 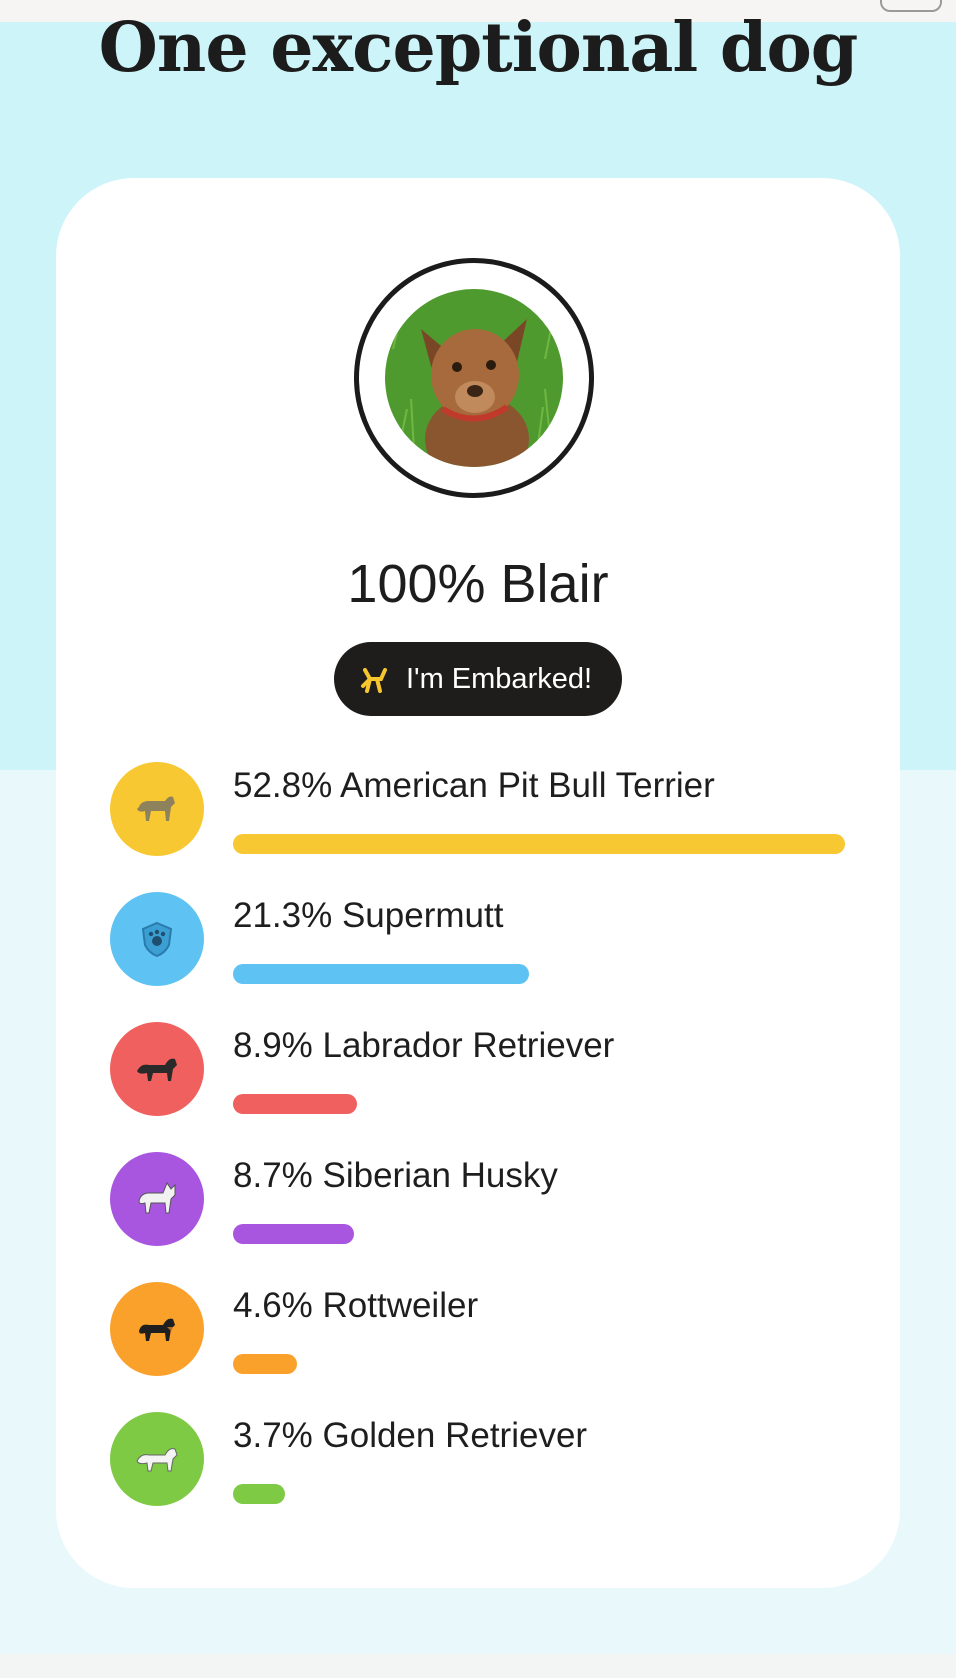 I want to click on breed-row-pit-bull: 52.8% American Pit Bull Terrier, so click(x=480, y=810).